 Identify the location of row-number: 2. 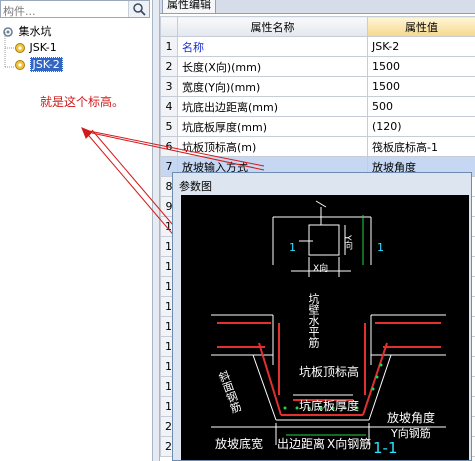
(169, 66).